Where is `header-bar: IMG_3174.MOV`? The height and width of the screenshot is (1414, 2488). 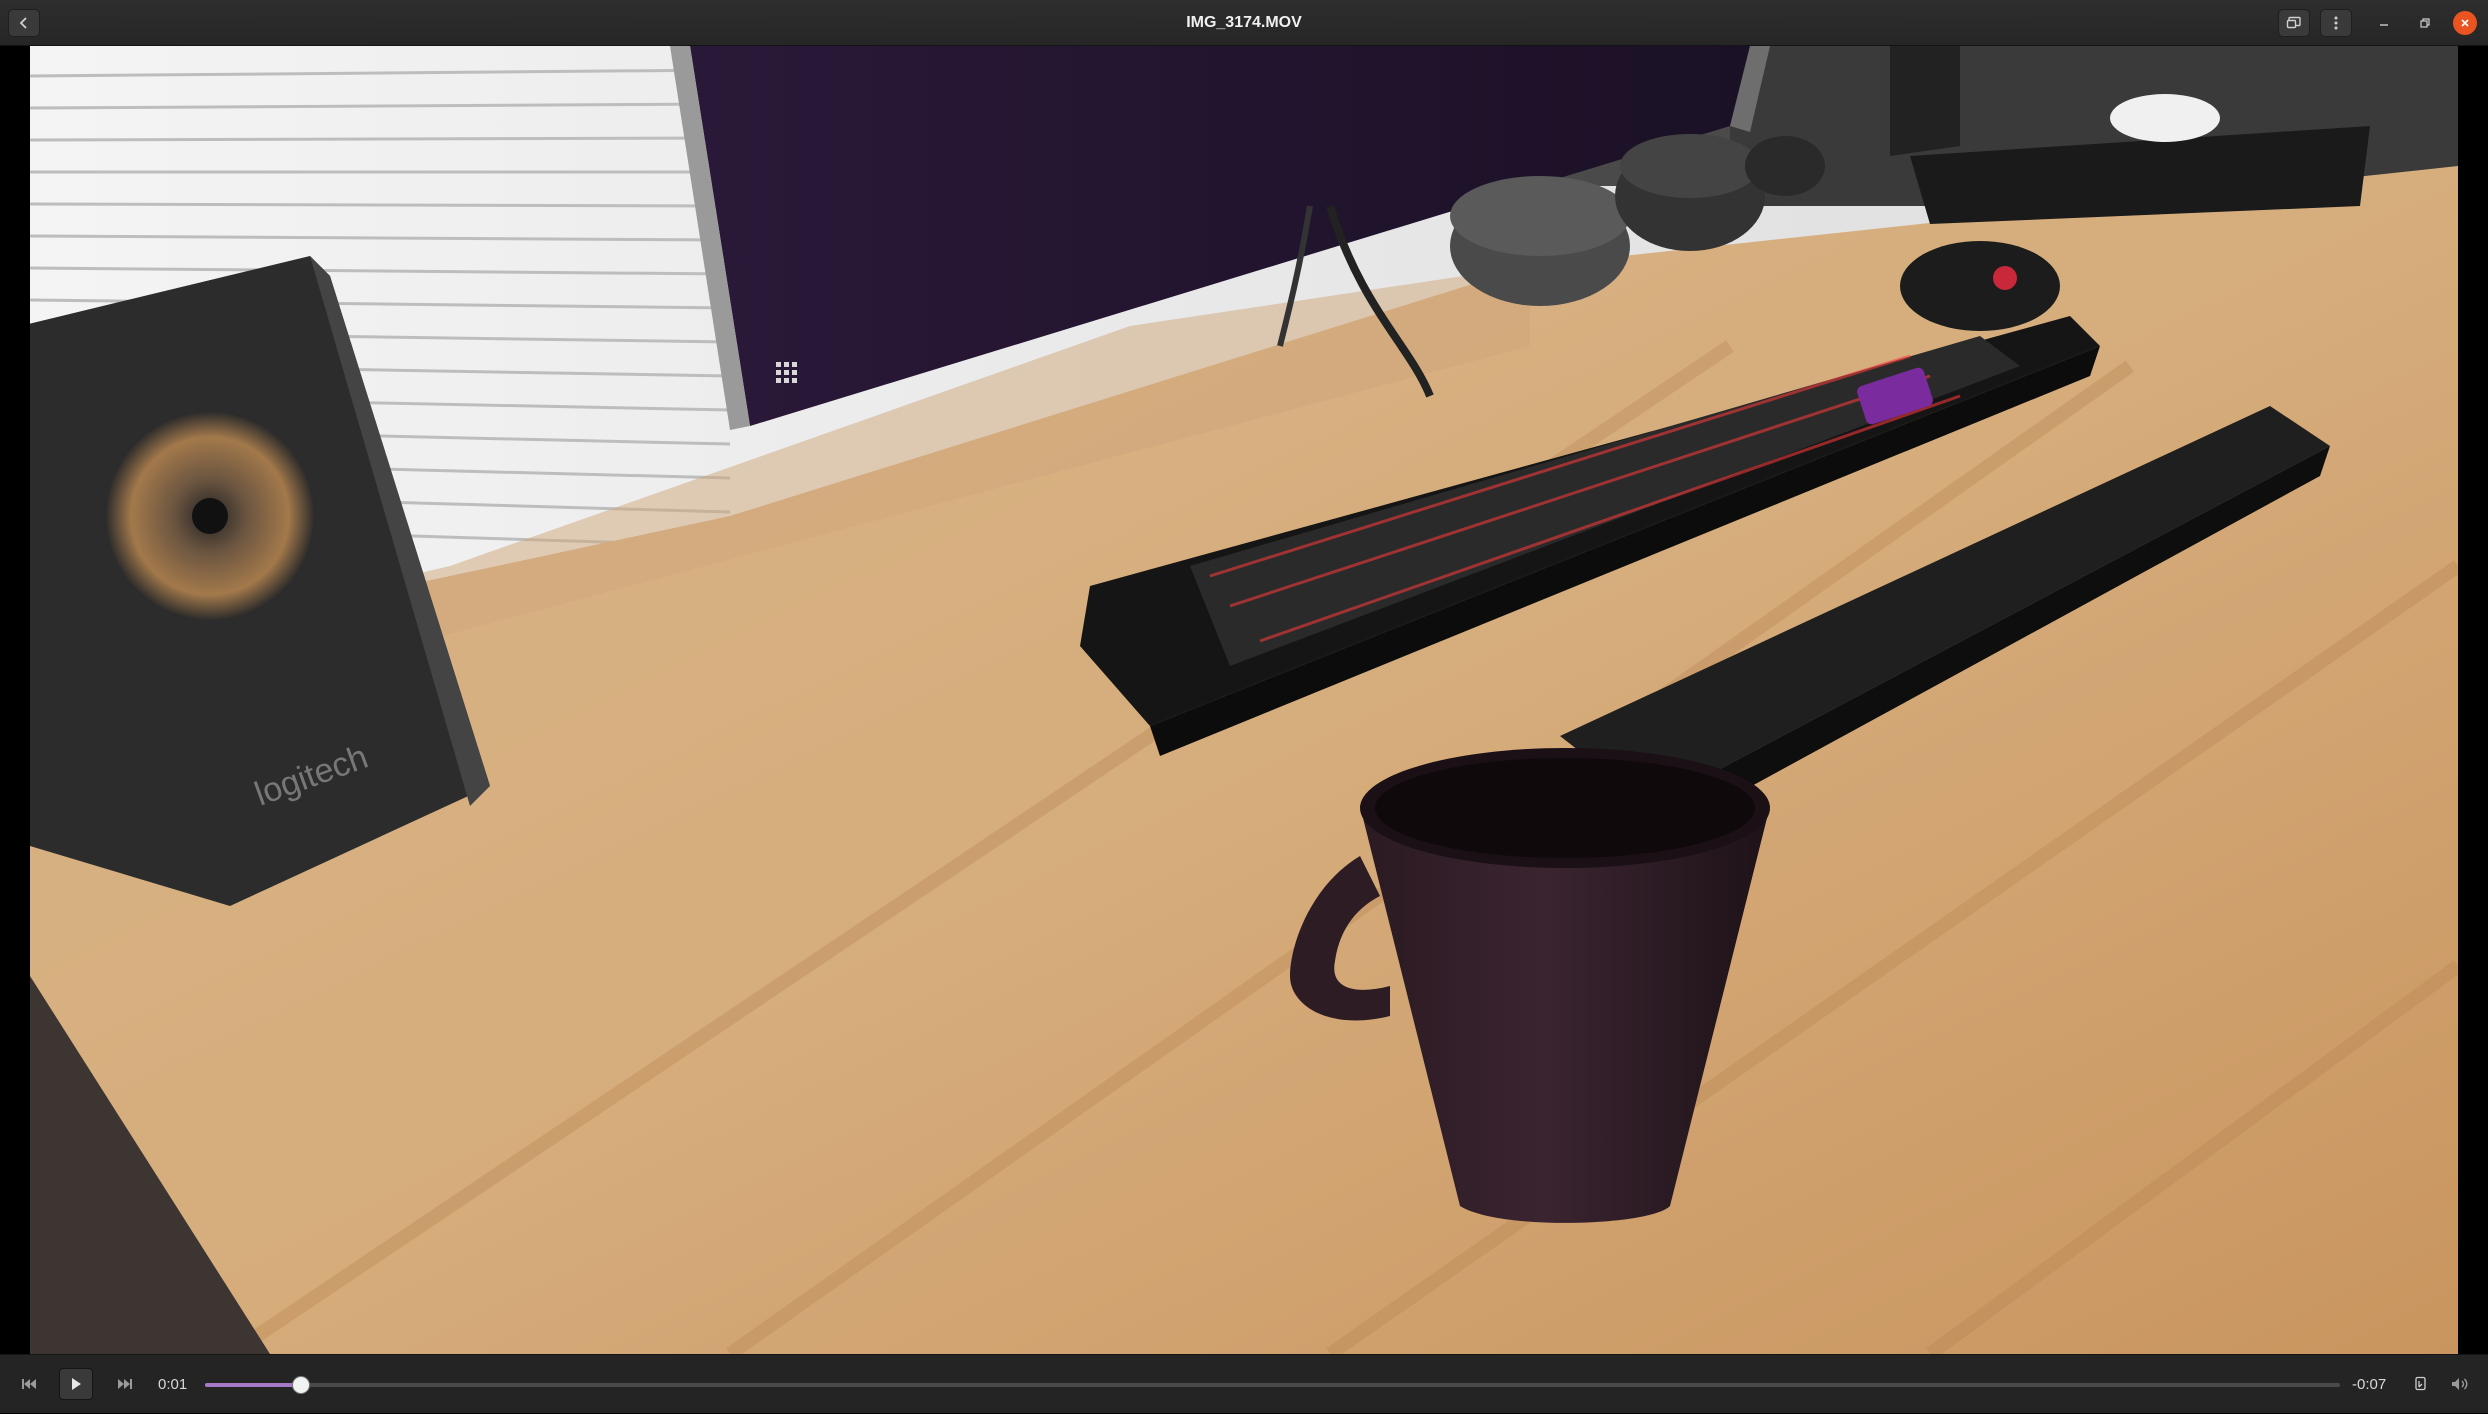
header-bar: IMG_3174.MOV is located at coordinates (1244, 23).